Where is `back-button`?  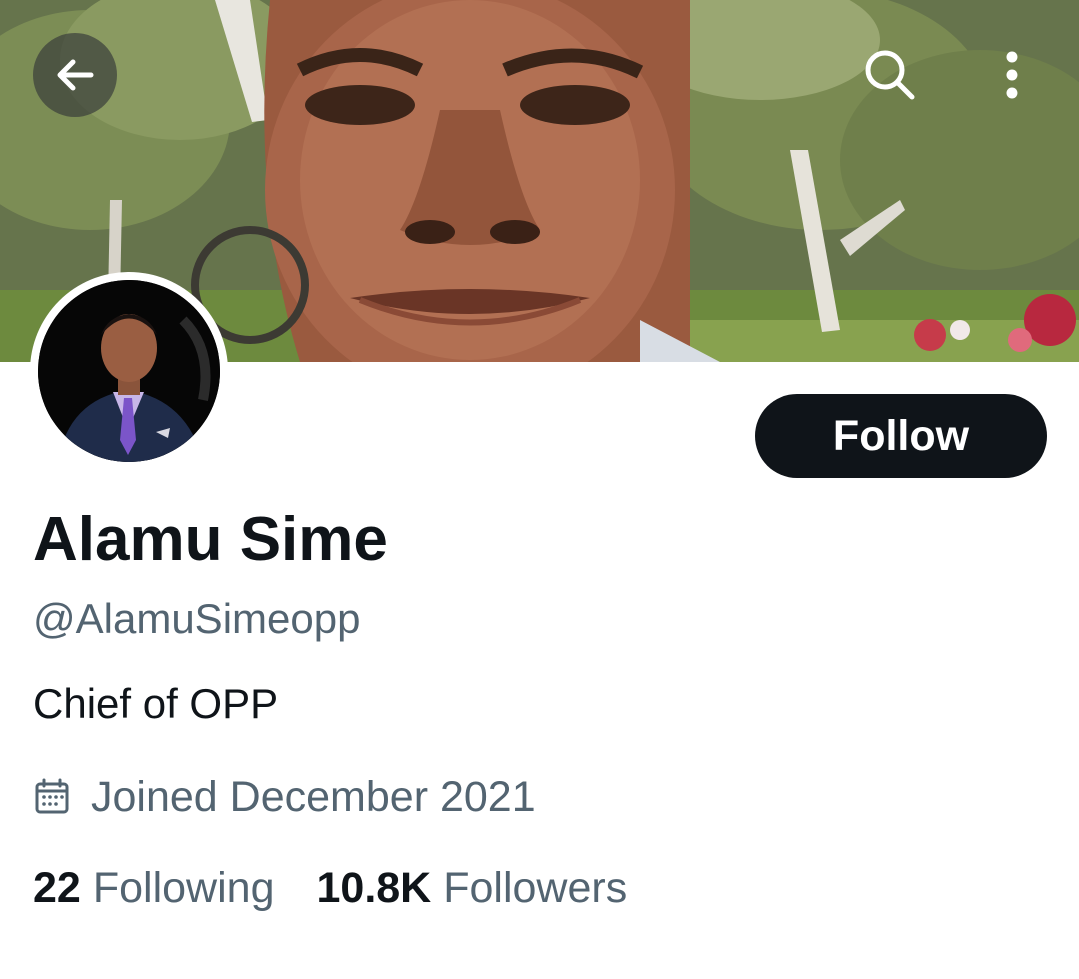 back-button is located at coordinates (75, 75).